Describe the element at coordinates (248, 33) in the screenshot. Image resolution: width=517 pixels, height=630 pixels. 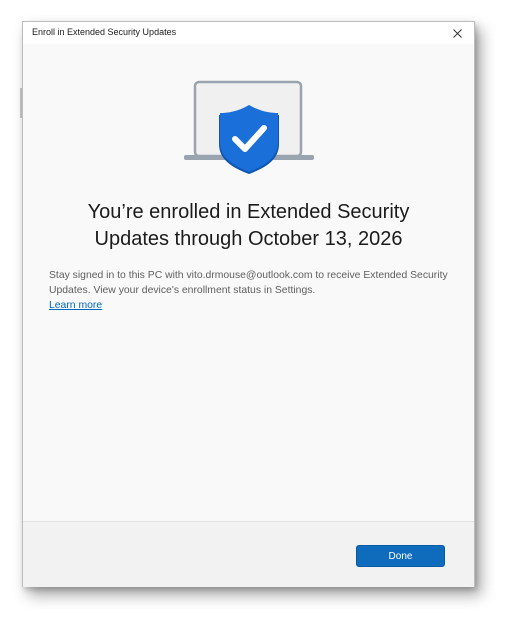
I see `title-bar: Enroll in Extended Security Updates` at that location.